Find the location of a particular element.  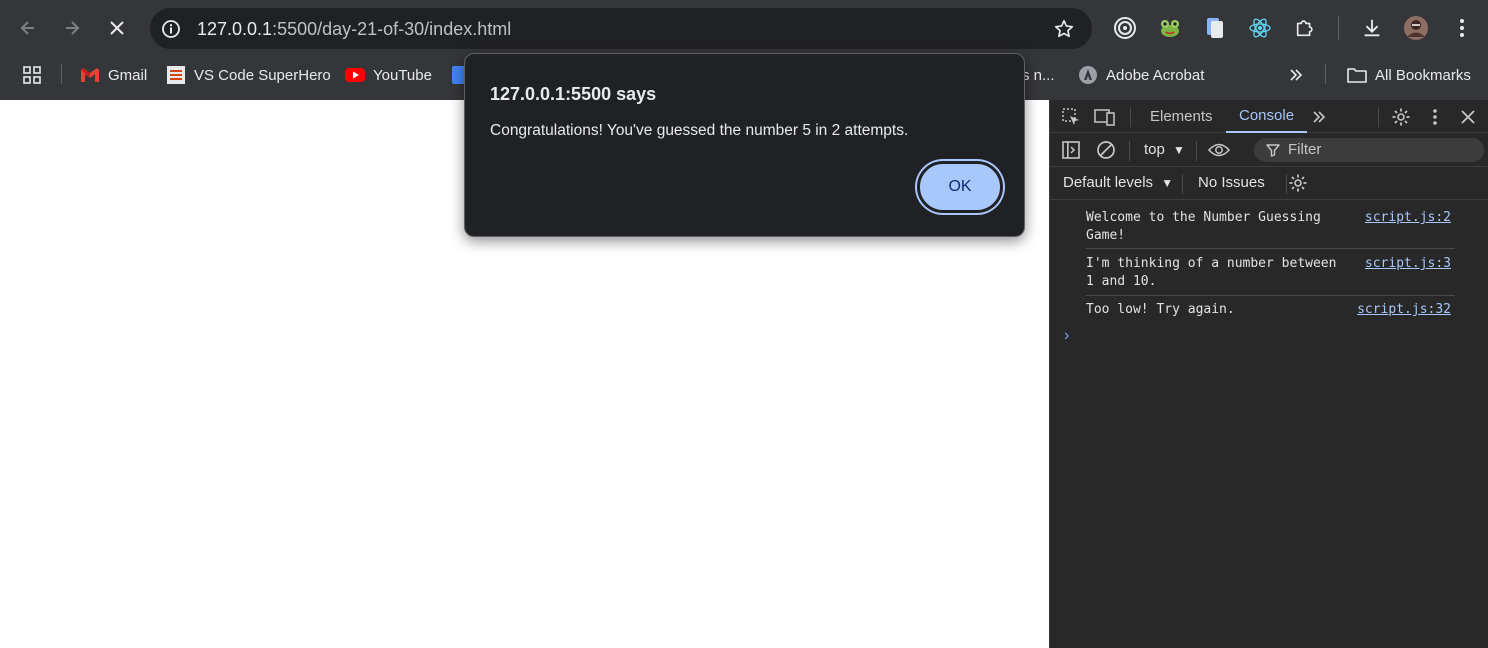

extensions-puzzle-icon is located at coordinates (1305, 28).